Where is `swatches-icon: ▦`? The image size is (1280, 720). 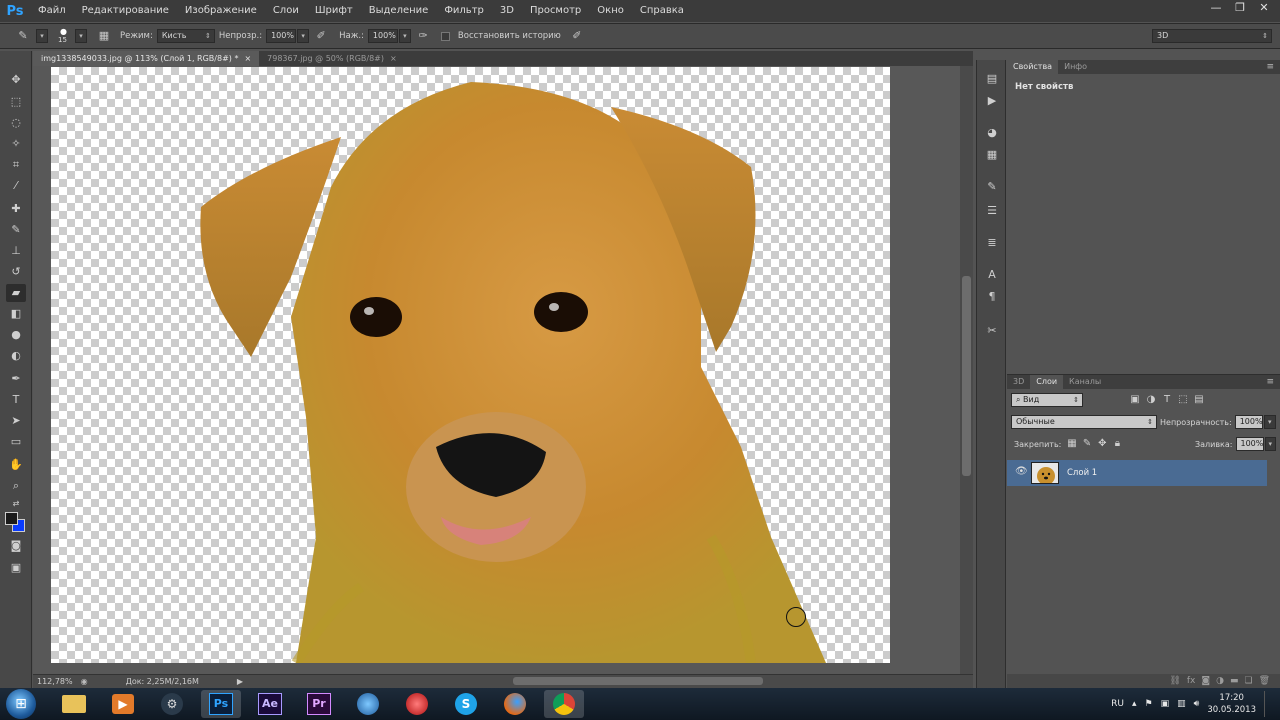
swatches-icon: ▦ is located at coordinates (992, 155).